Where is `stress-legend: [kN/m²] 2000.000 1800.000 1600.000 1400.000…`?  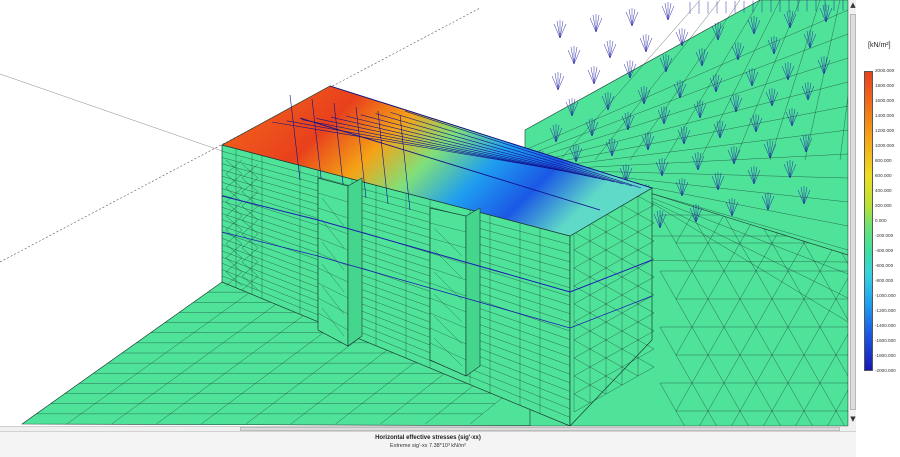 stress-legend: [kN/m²] 2000.000 1800.000 1600.000 1400.000… is located at coordinates (878, 213).